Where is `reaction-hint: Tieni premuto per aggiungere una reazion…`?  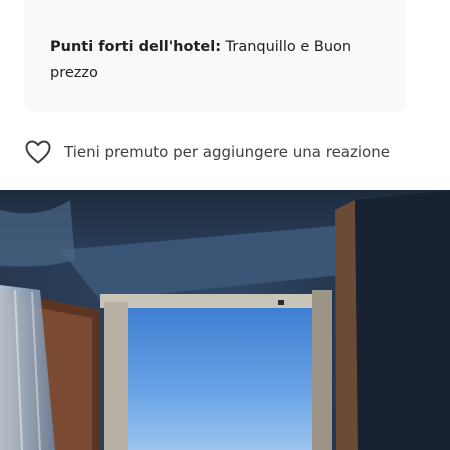 reaction-hint: Tieni premuto per aggiungere una reazion… is located at coordinates (227, 152).